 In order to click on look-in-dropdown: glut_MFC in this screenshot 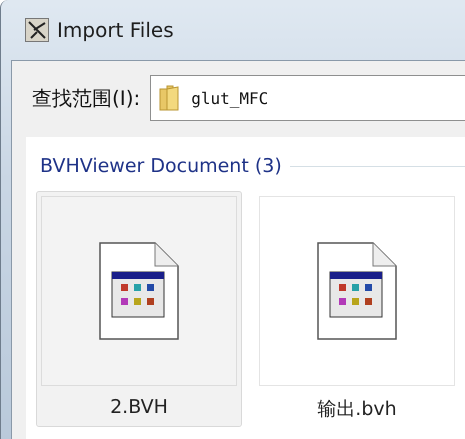, I will do `click(307, 98)`.